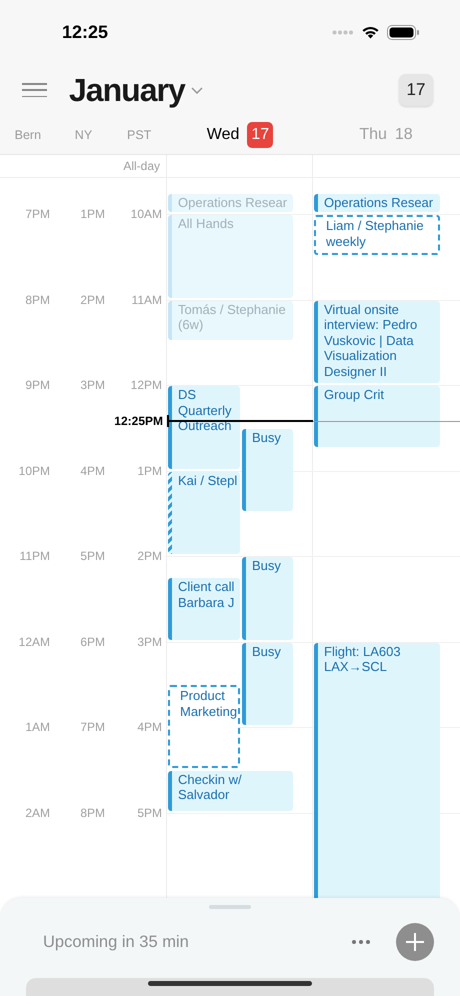 This screenshot has height=996, width=460. What do you see at coordinates (141, 166) in the screenshot?
I see `all-day-label: All-day` at bounding box center [141, 166].